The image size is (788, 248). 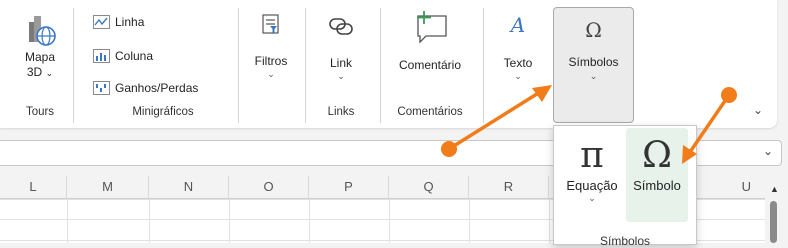 I want to click on column-header: O, so click(x=269, y=187).